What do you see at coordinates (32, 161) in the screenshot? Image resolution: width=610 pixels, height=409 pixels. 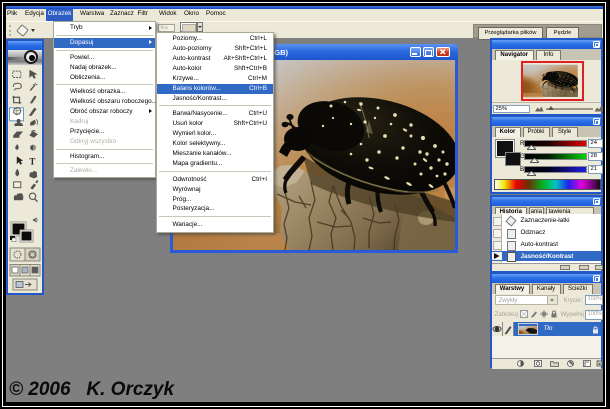 I see `svg-text: T` at bounding box center [32, 161].